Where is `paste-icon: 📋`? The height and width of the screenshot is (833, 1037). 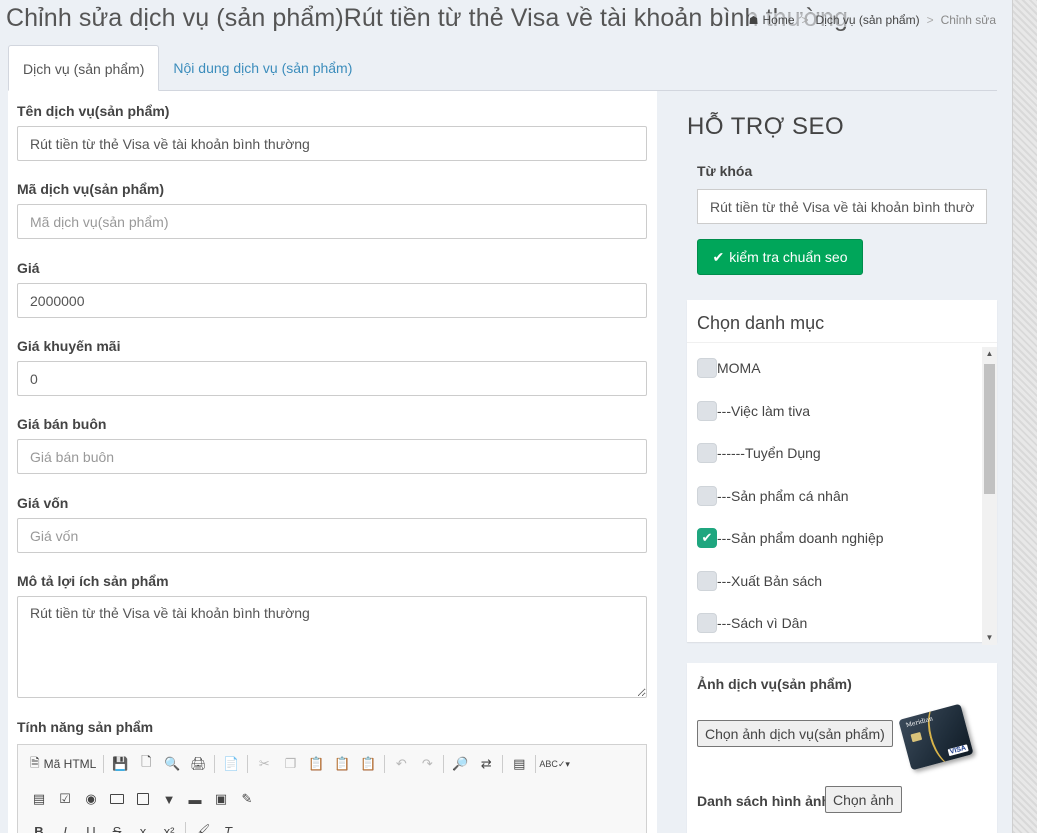
paste-icon: 📋 is located at coordinates (316, 764).